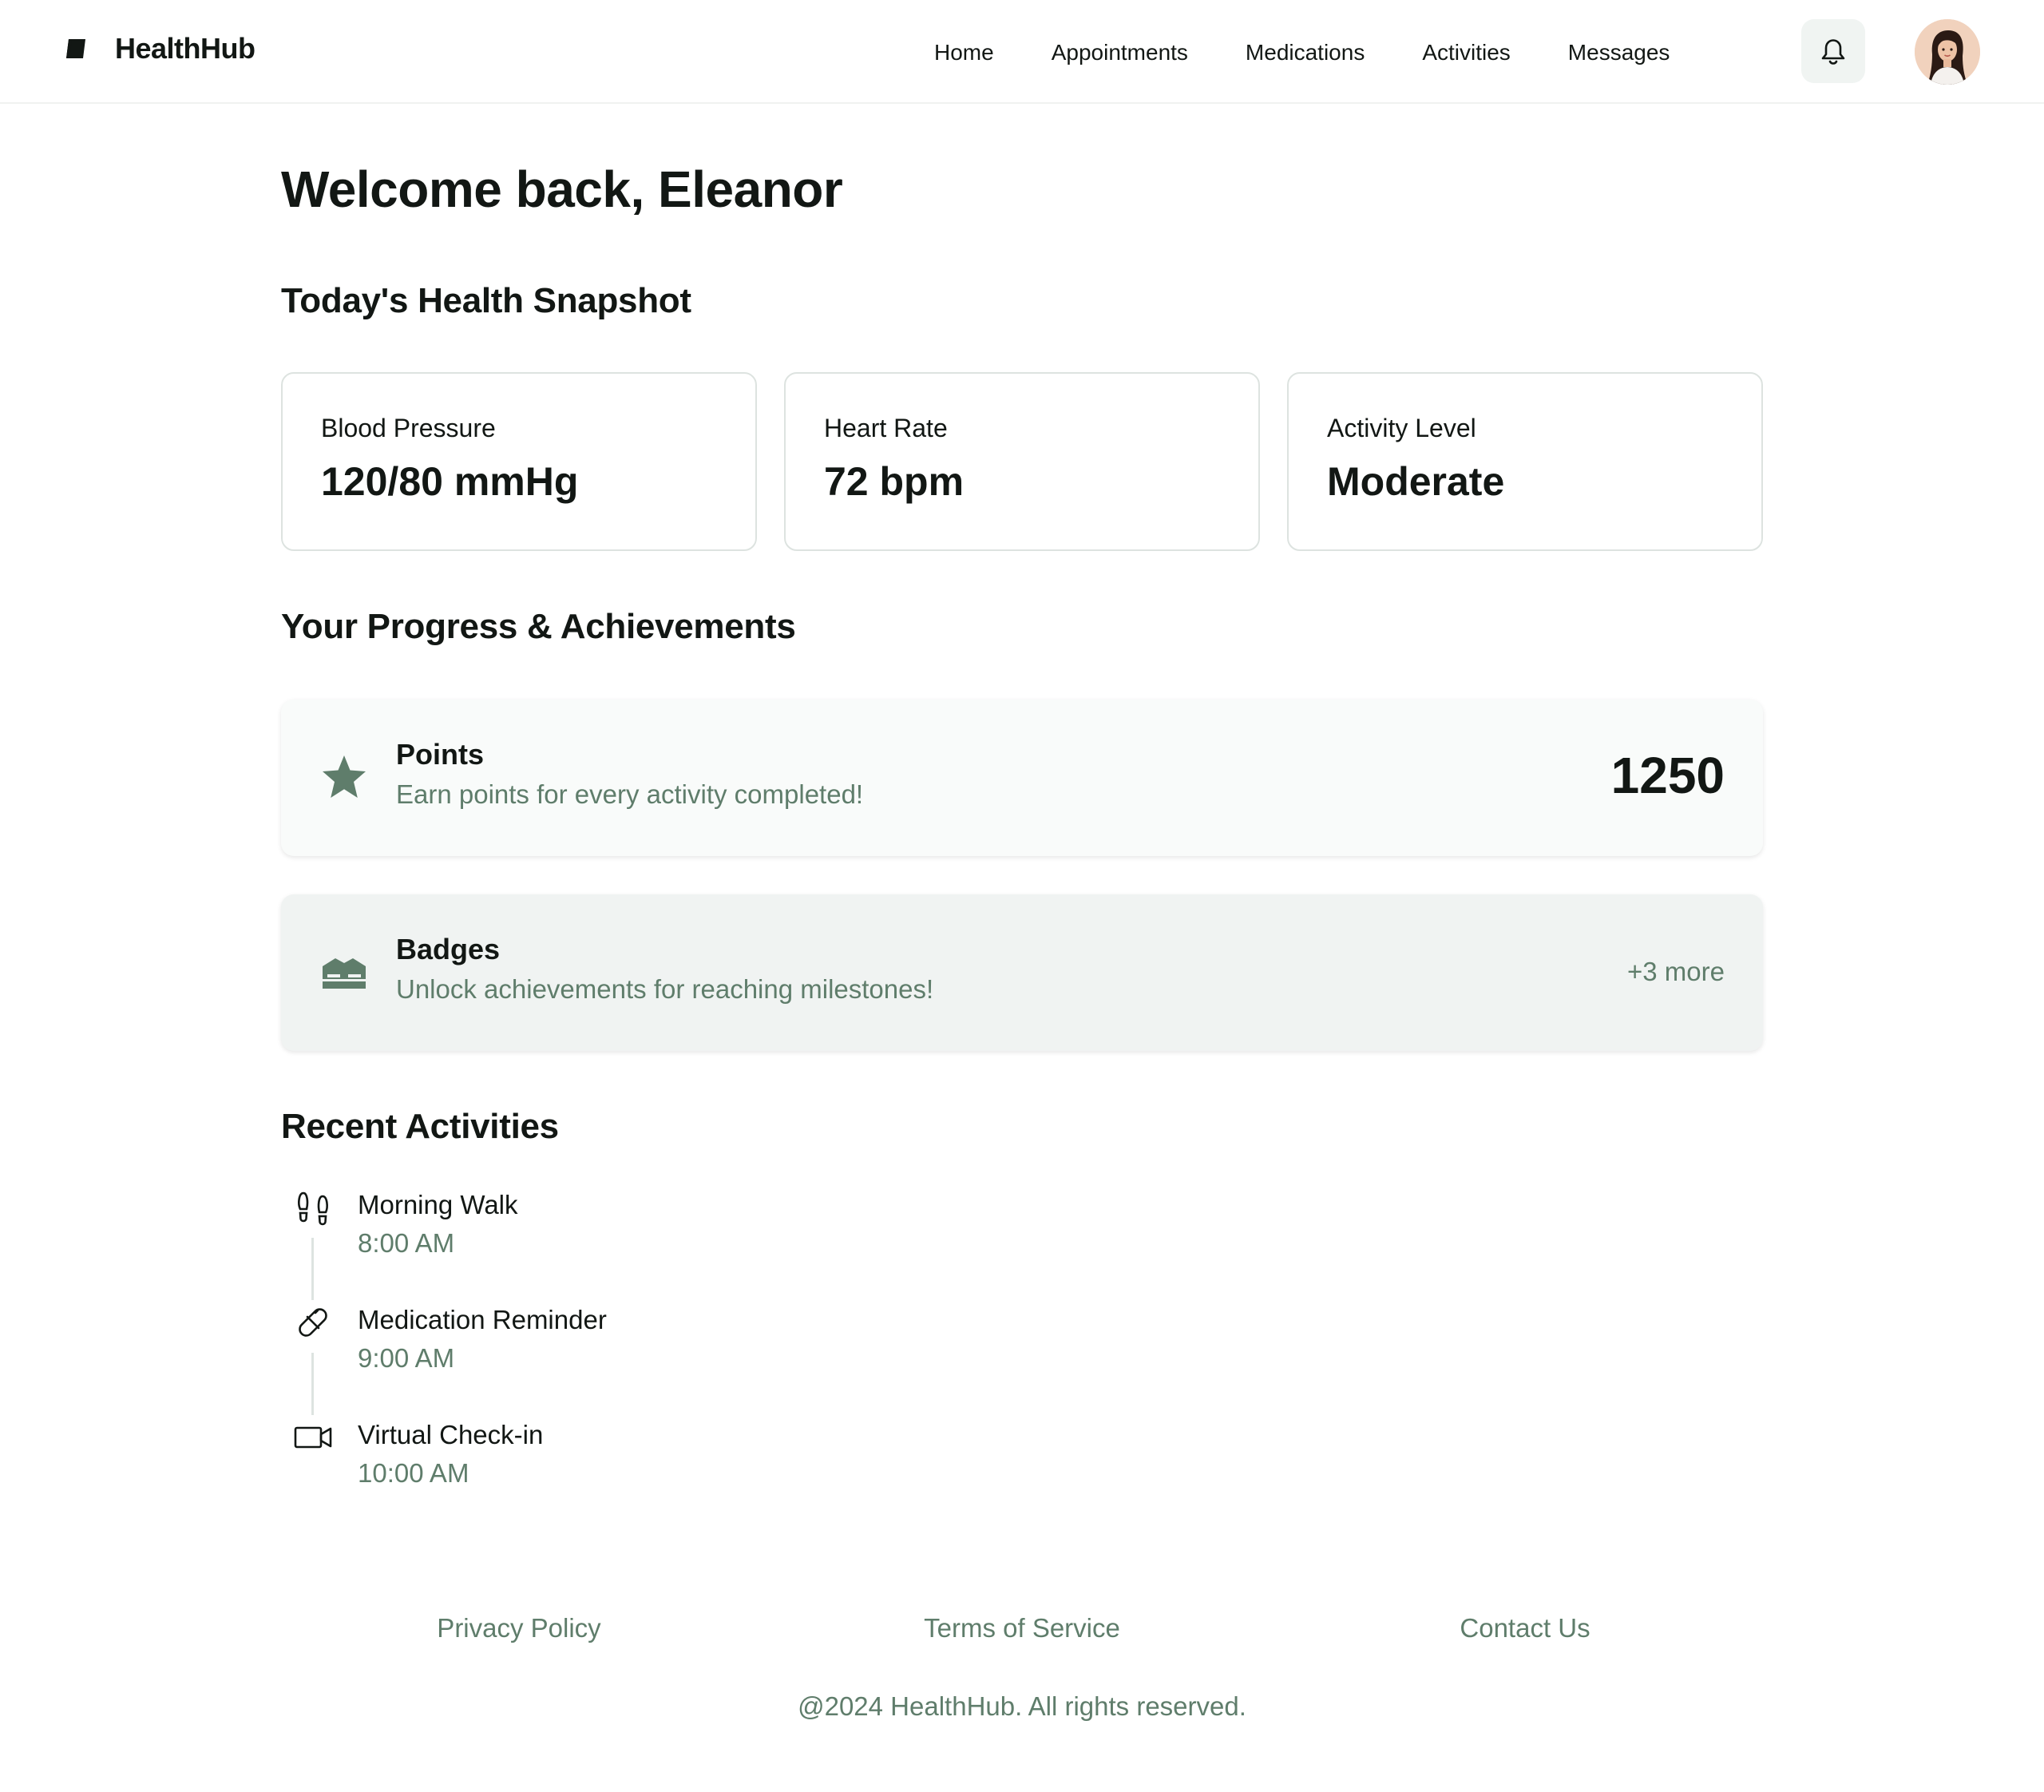 The image size is (2044, 1792). What do you see at coordinates (438, 1204) in the screenshot?
I see `activity-title: Morning Walk` at bounding box center [438, 1204].